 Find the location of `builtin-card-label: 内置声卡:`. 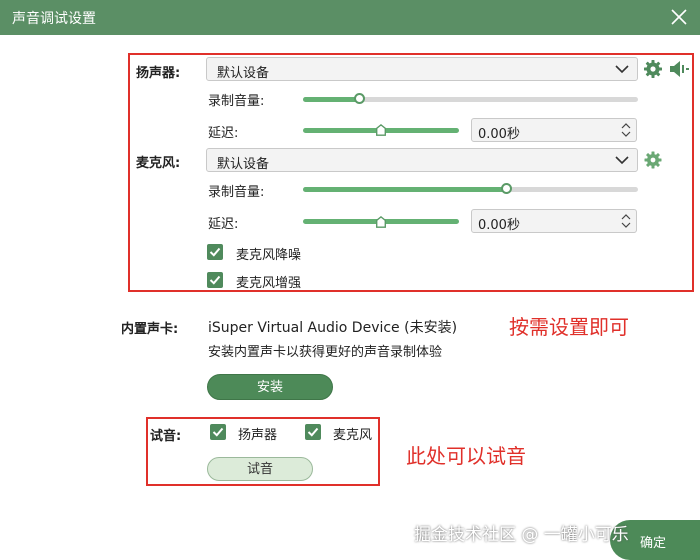

builtin-card-label: 内置声卡: is located at coordinates (150, 329).